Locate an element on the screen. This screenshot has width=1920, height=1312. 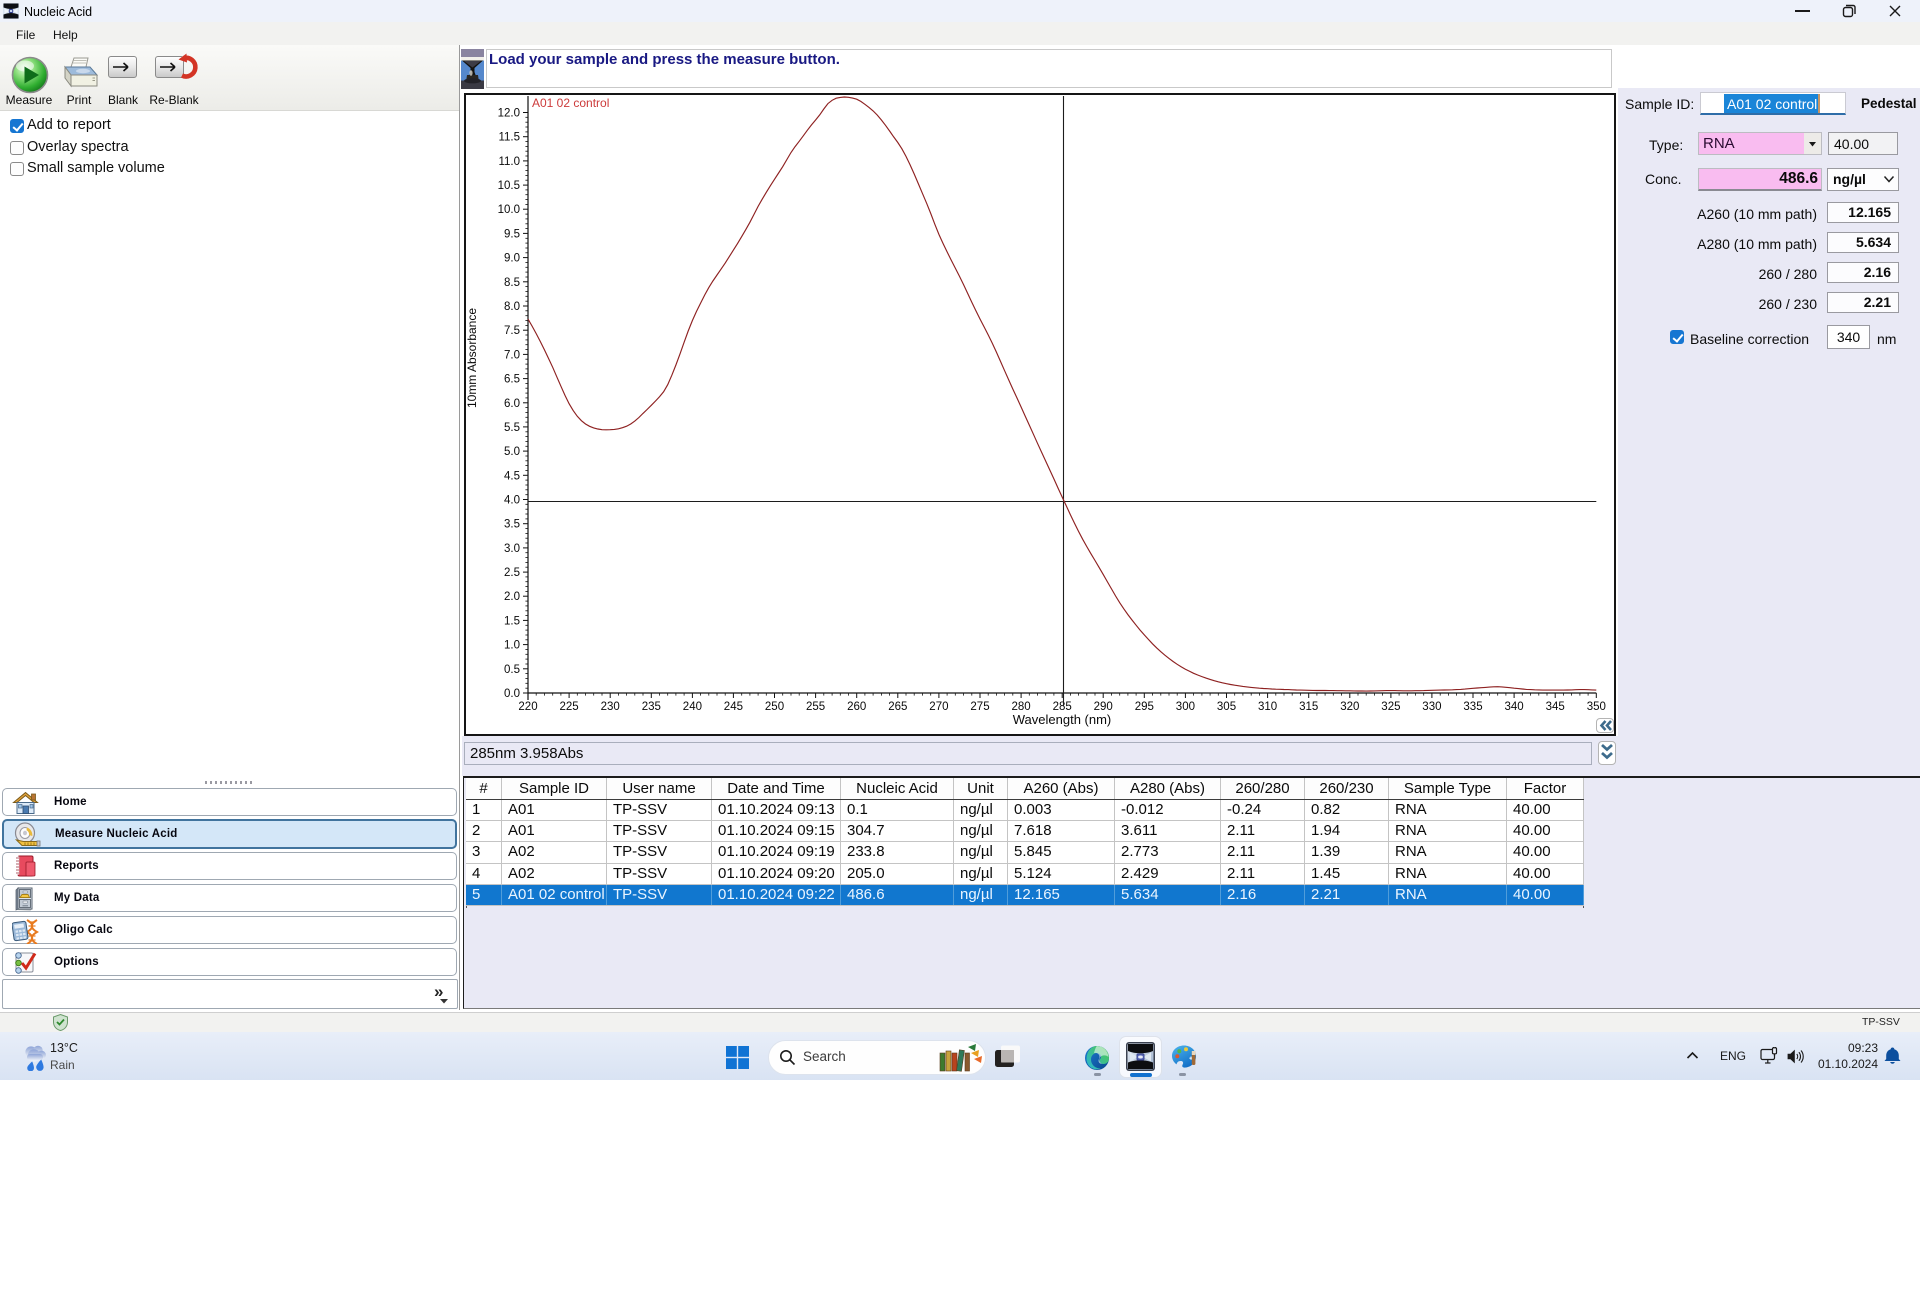
svg-text: 325 is located at coordinates (1390, 707).